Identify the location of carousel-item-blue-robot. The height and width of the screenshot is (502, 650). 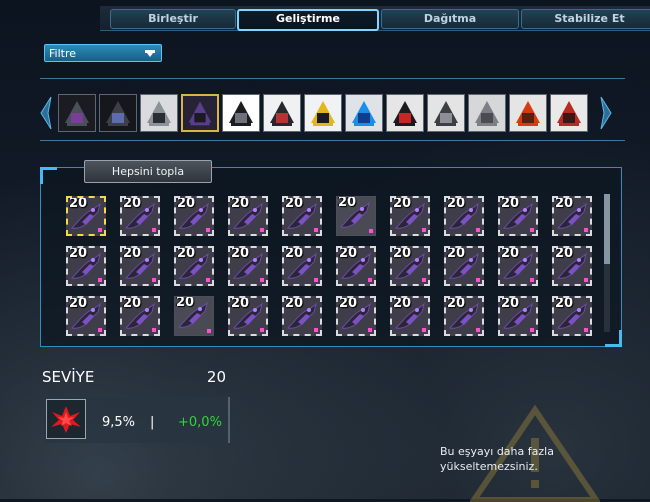
(364, 113).